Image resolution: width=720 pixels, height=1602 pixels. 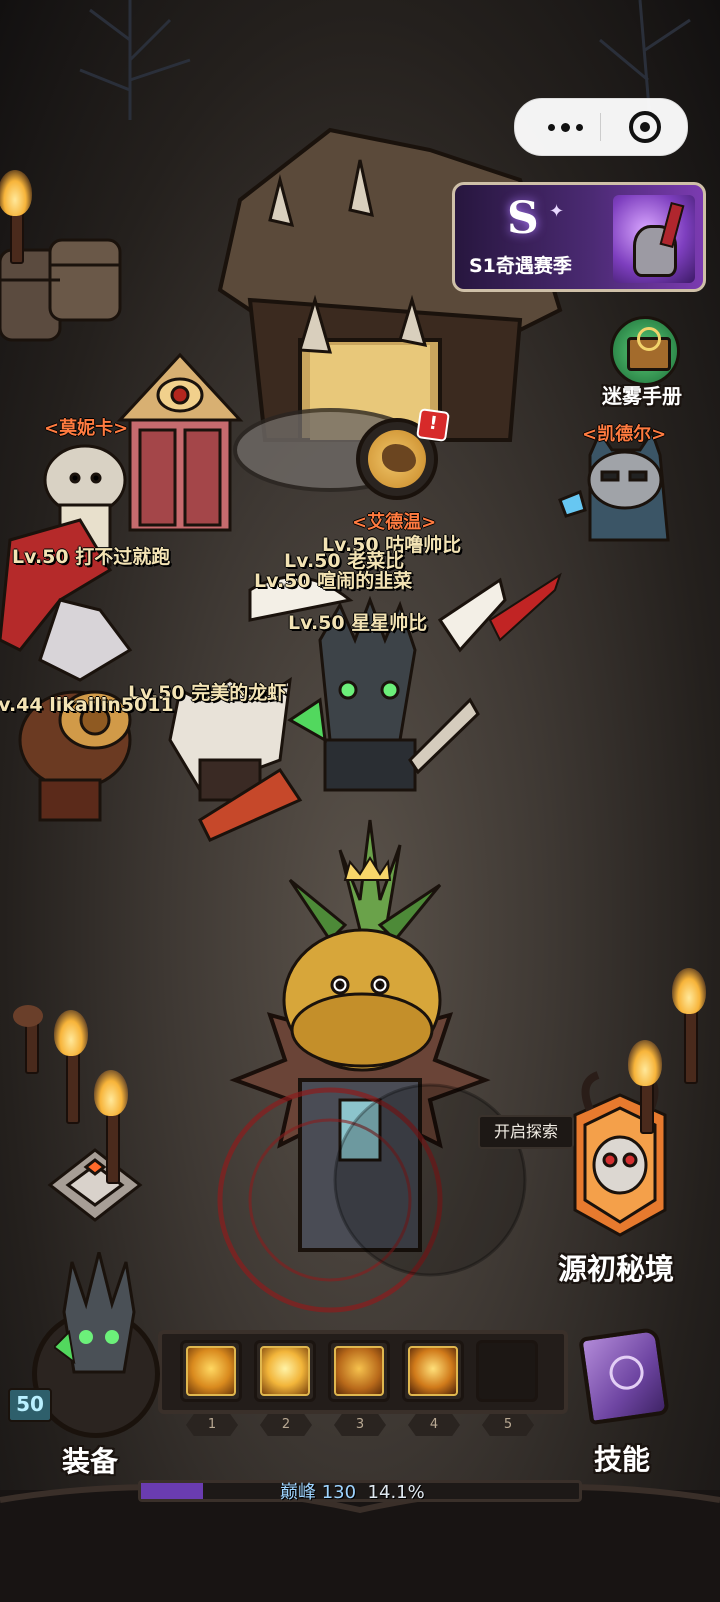 What do you see at coordinates (172, 1491) in the screenshot?
I see `peak-exp-fill` at bounding box center [172, 1491].